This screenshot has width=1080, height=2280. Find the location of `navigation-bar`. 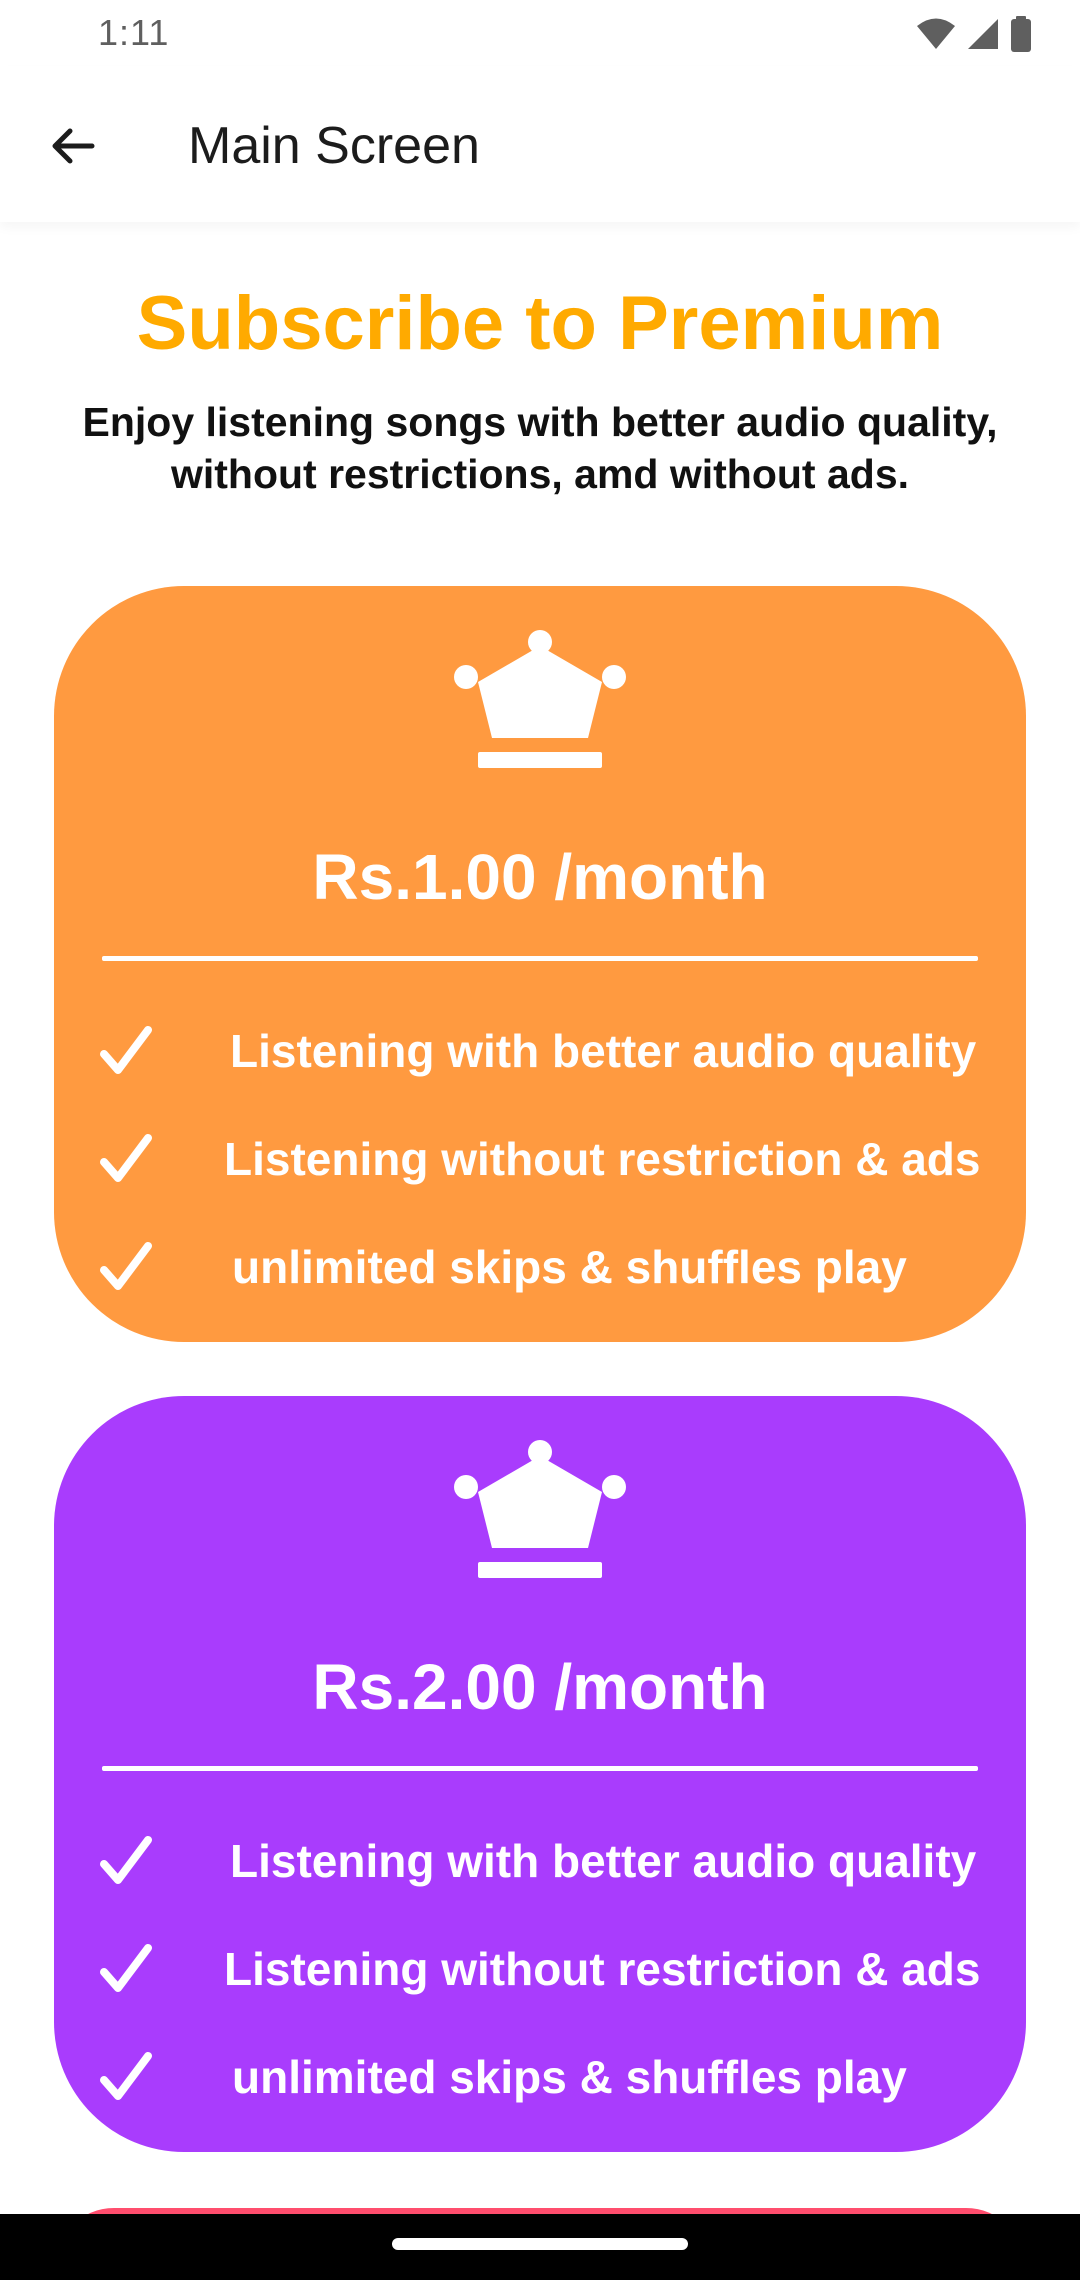

navigation-bar is located at coordinates (540, 2247).